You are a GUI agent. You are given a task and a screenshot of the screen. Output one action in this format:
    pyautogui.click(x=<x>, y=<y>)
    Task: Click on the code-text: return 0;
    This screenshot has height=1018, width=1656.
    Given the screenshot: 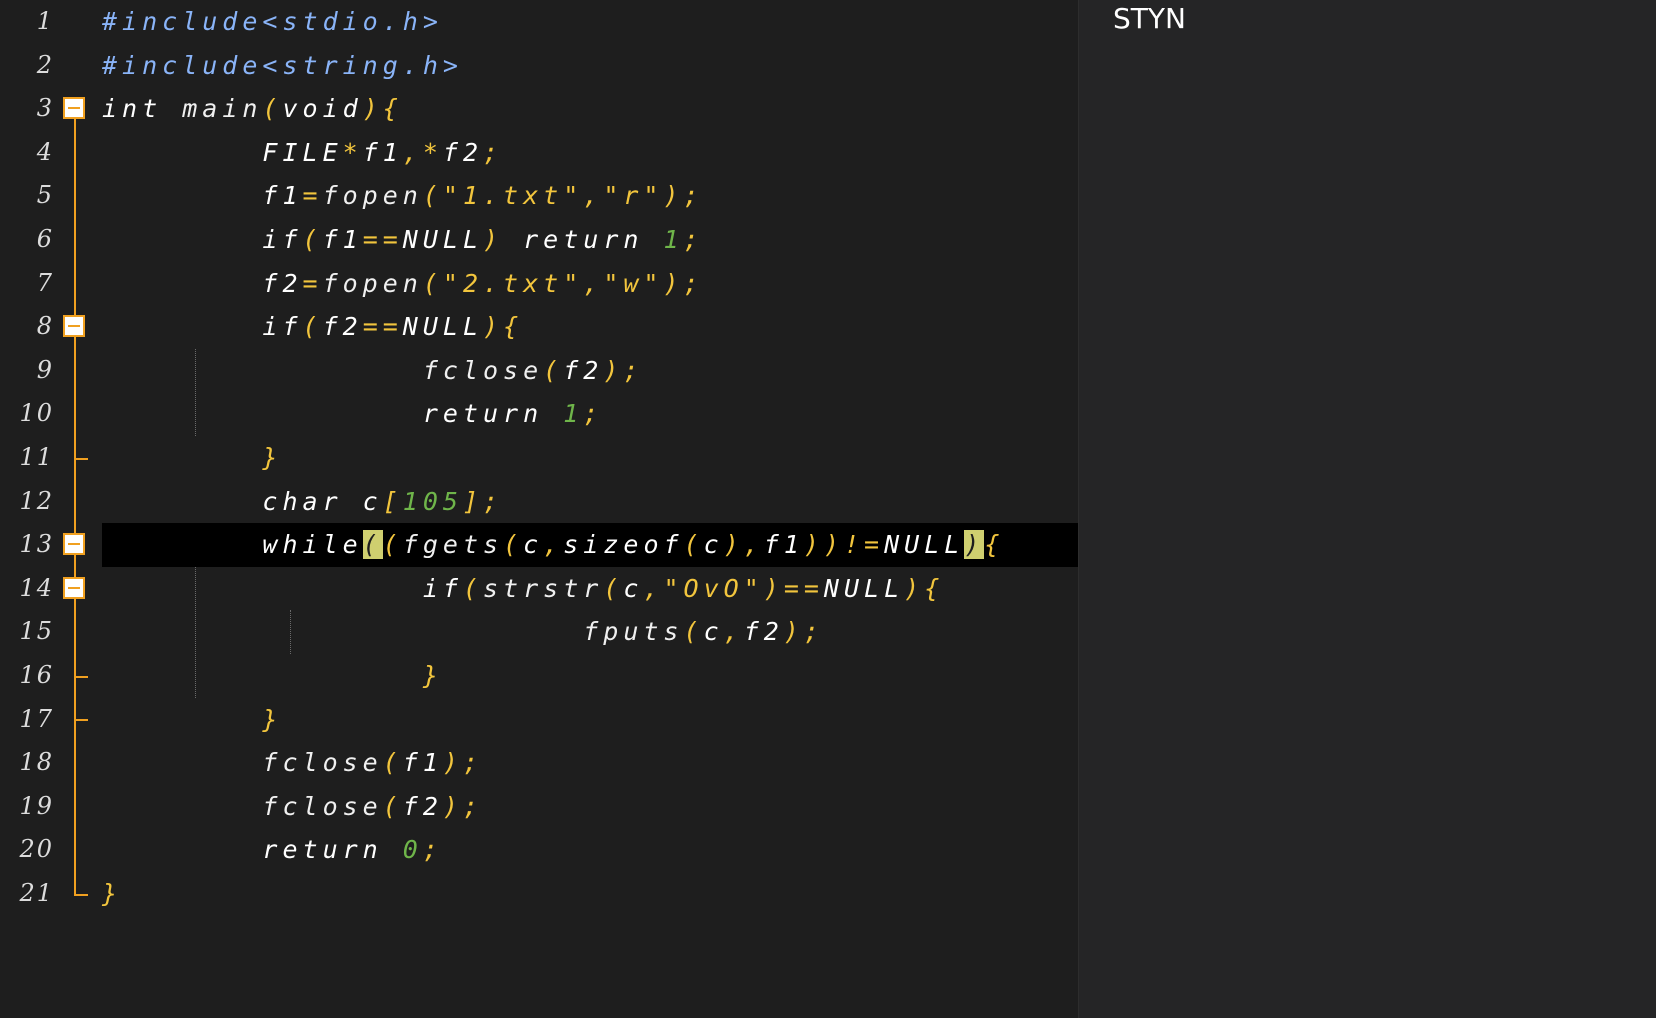 What is the action you would take?
    pyautogui.click(x=272, y=850)
    